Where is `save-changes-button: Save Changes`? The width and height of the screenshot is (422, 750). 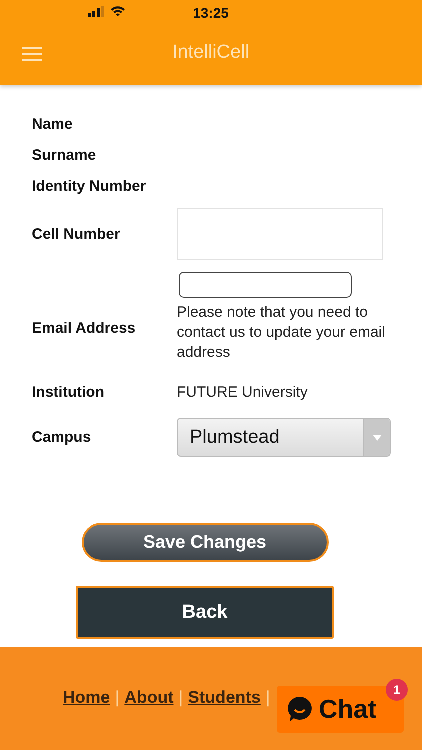
save-changes-button: Save Changes is located at coordinates (205, 542).